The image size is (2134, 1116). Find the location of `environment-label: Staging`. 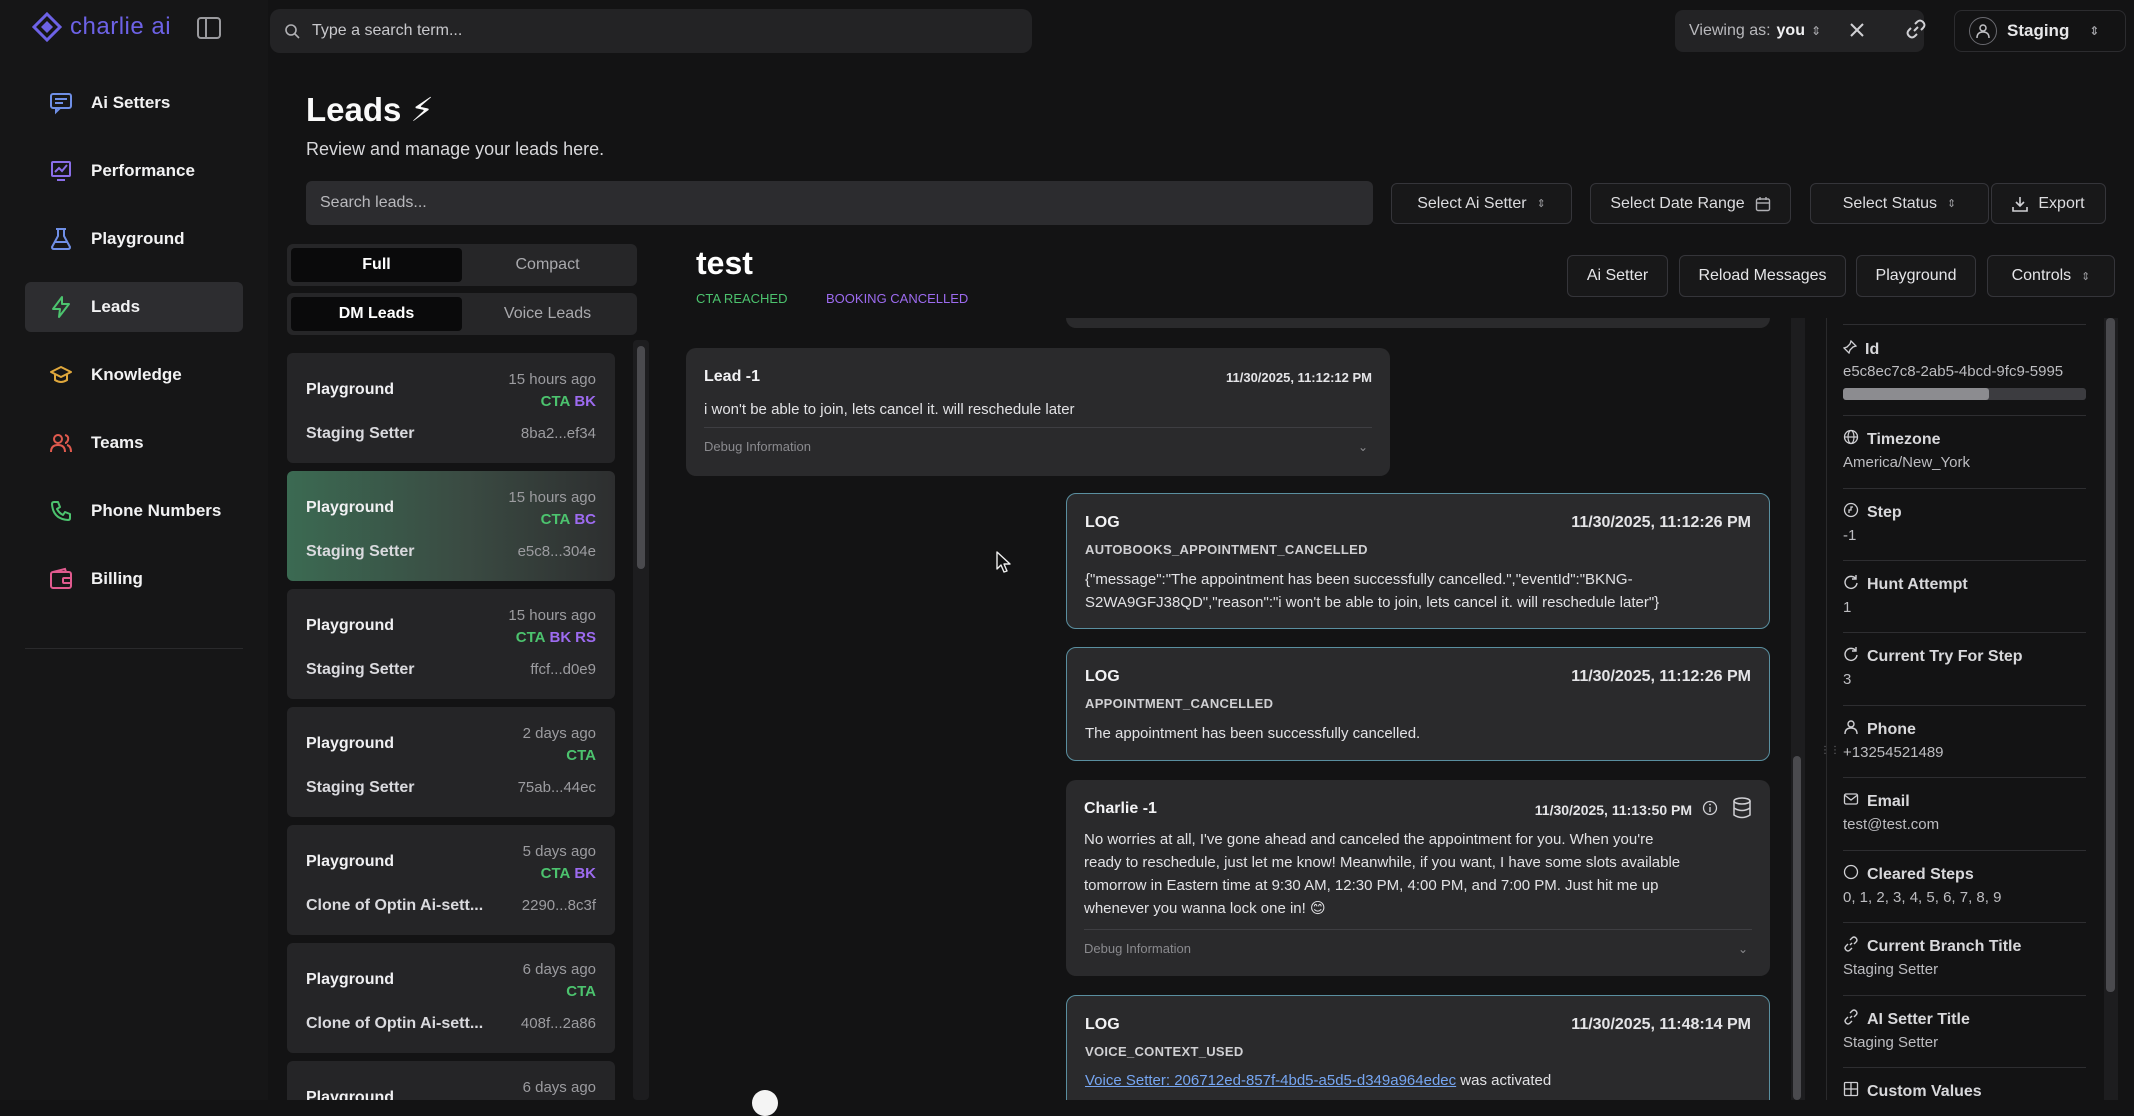

environment-label: Staging is located at coordinates (2038, 30).